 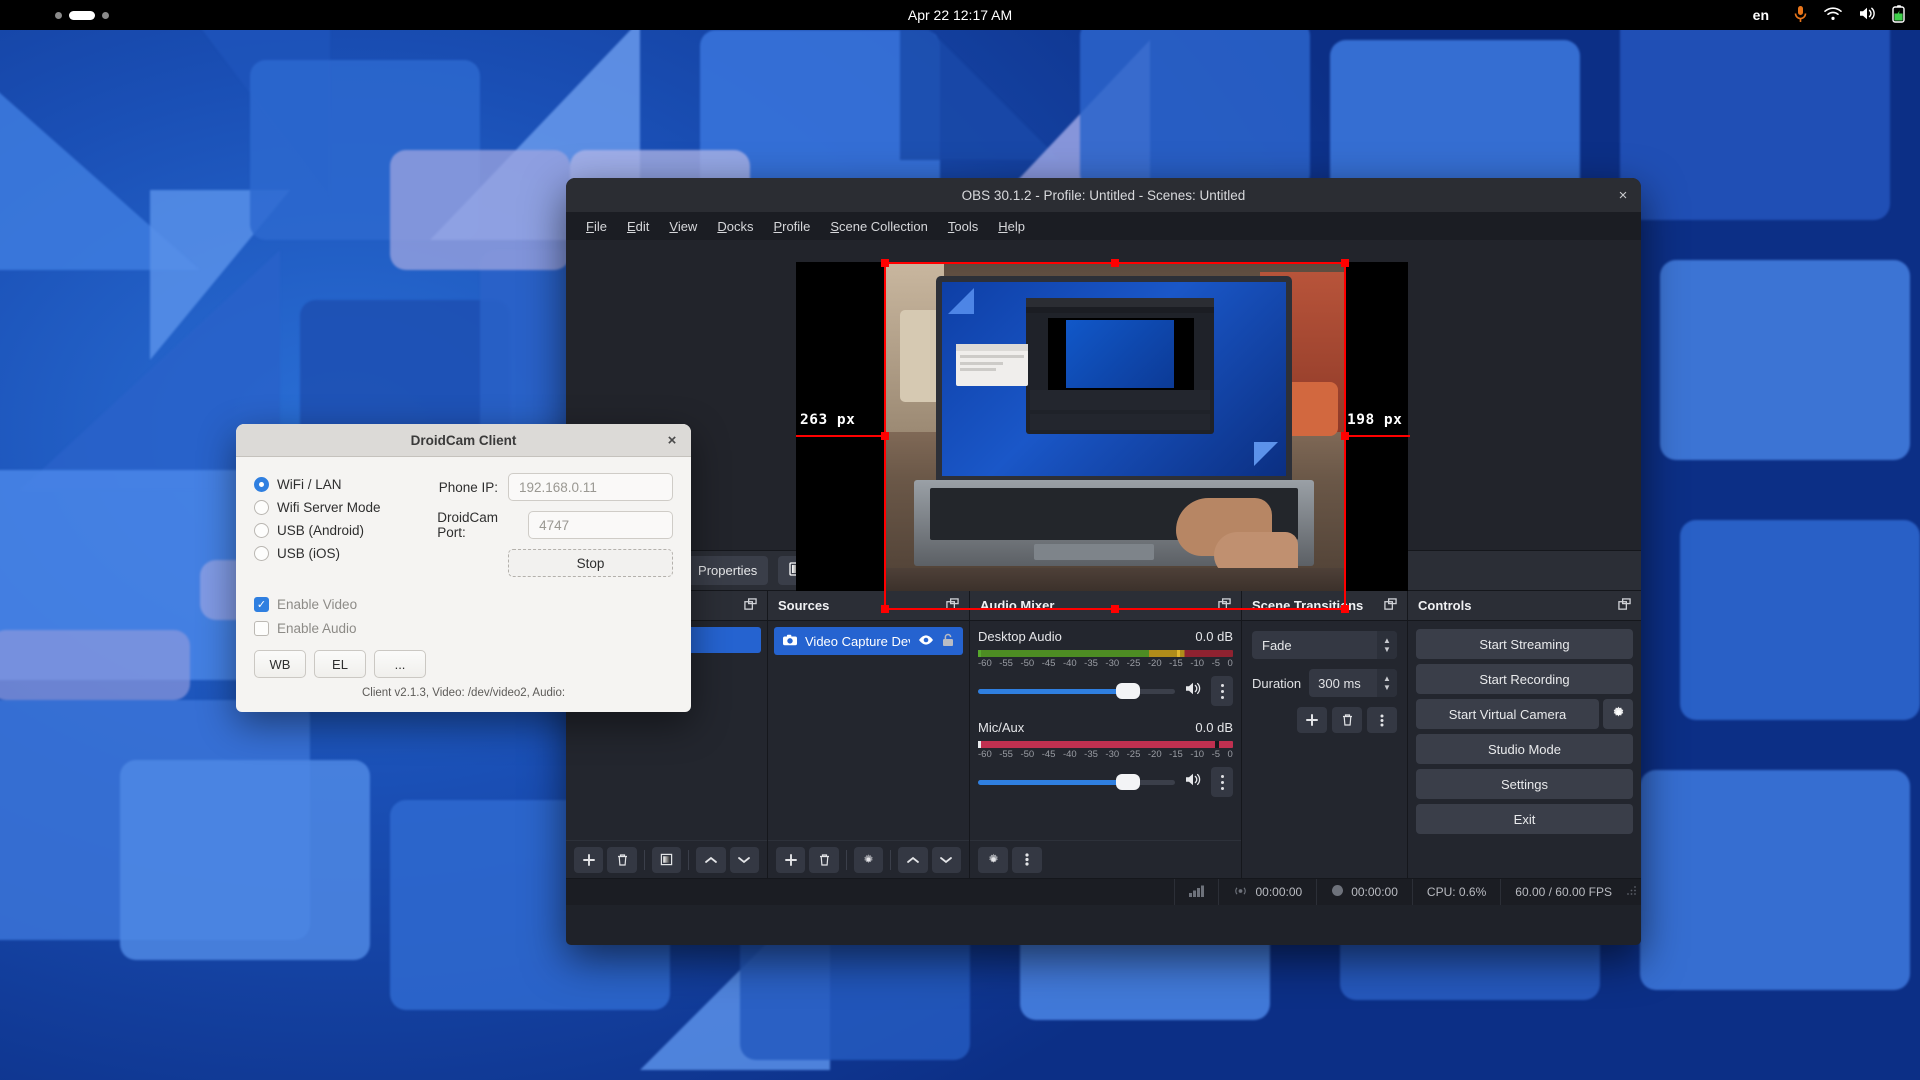 What do you see at coordinates (1011, 226) in the screenshot?
I see `menu-help: Help` at bounding box center [1011, 226].